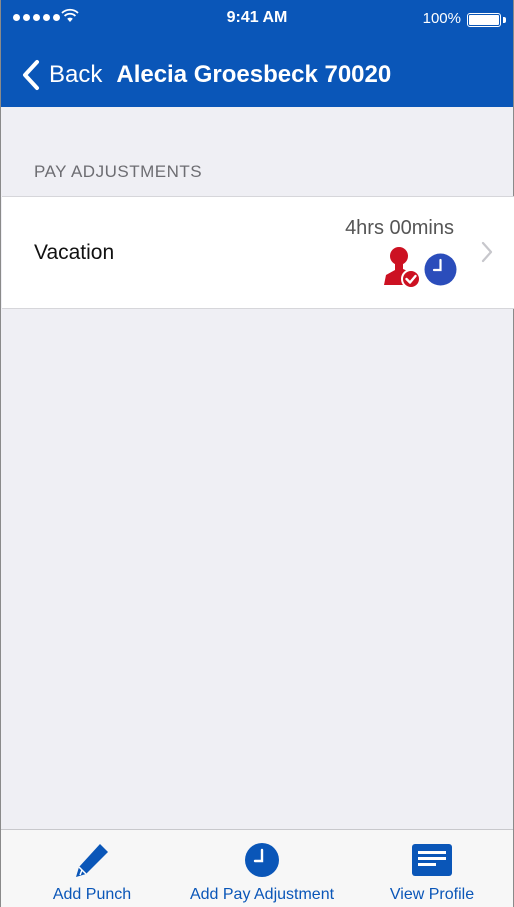  What do you see at coordinates (118, 171) in the screenshot?
I see `section-header: PAY ADJUSTMENTS` at bounding box center [118, 171].